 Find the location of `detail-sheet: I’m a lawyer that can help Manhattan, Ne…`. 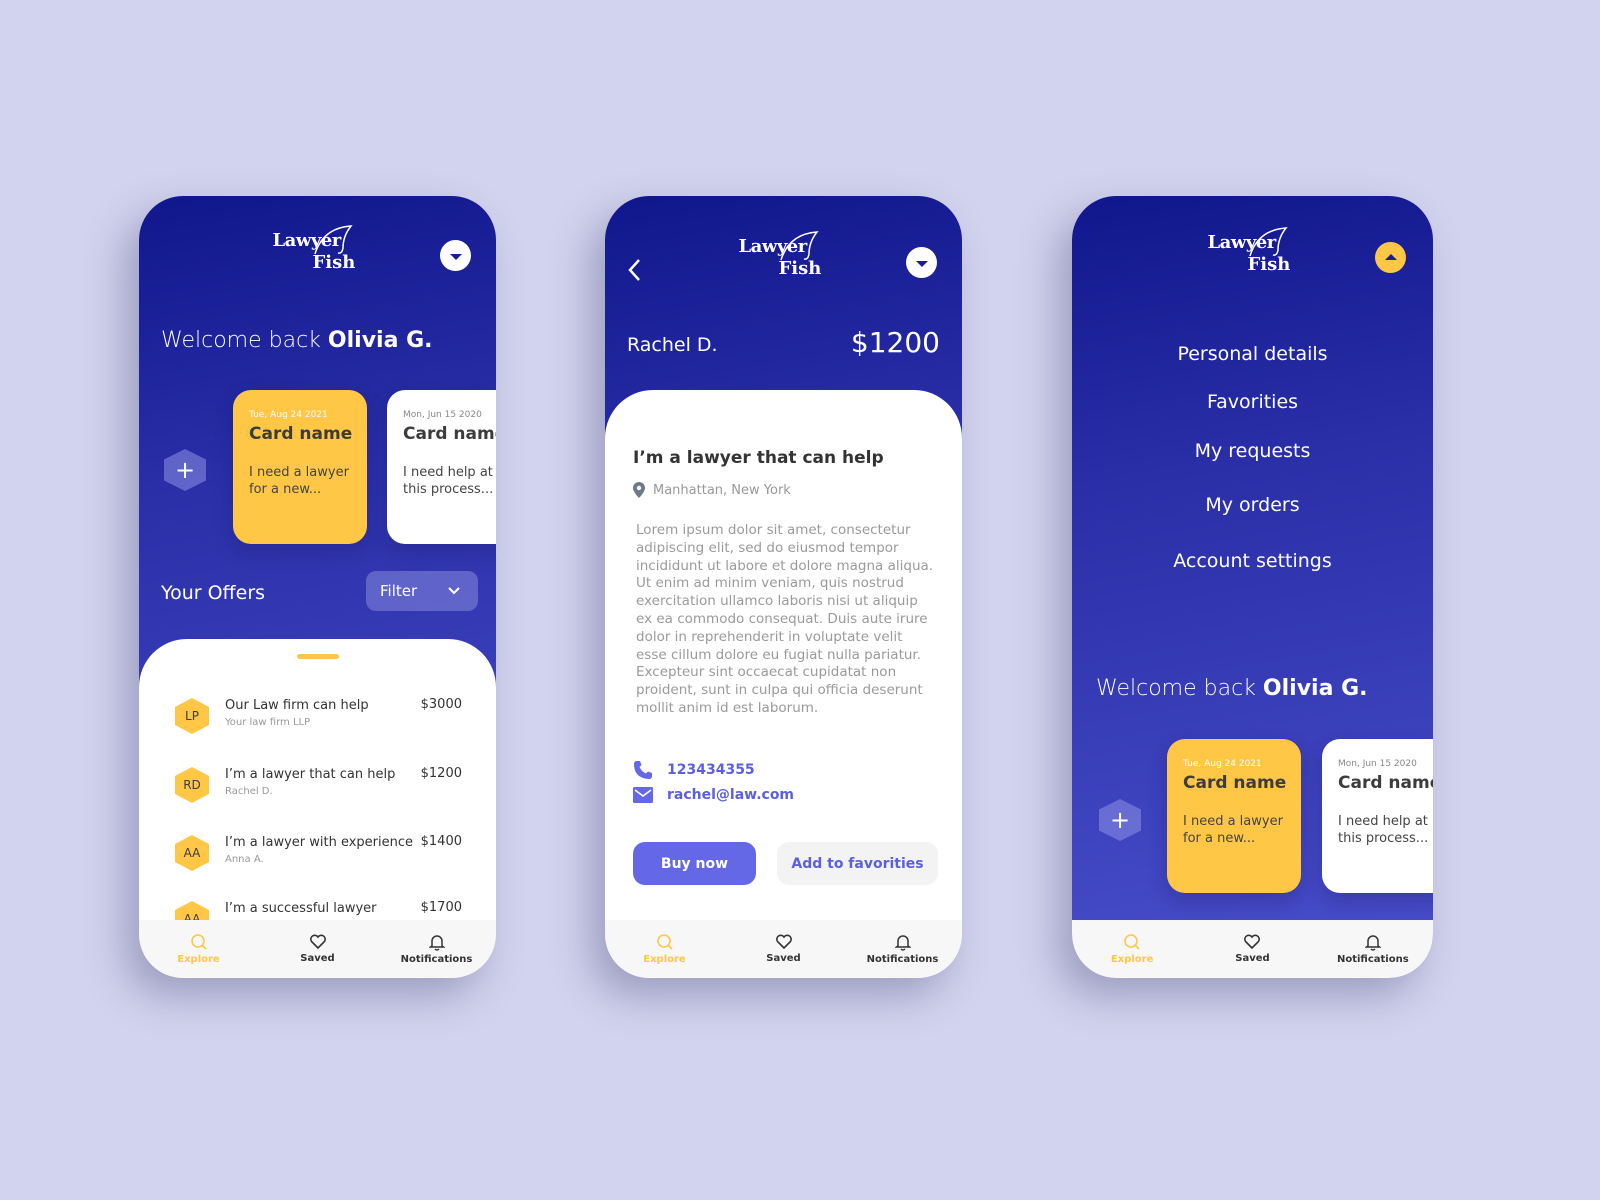

detail-sheet: I’m a lawyer that can help Manhattan, Ne… is located at coordinates (783, 684).